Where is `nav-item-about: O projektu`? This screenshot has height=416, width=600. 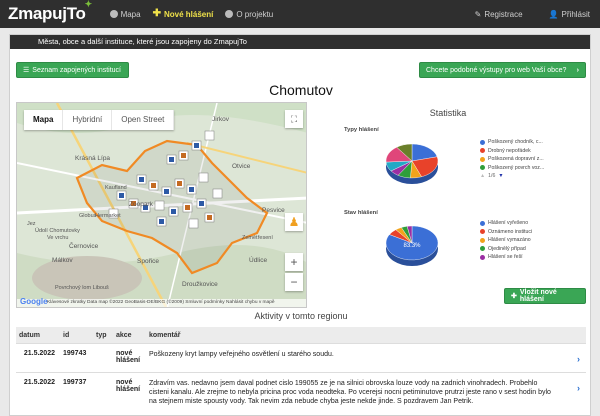
nav-item-about: O projektu is located at coordinates (249, 14).